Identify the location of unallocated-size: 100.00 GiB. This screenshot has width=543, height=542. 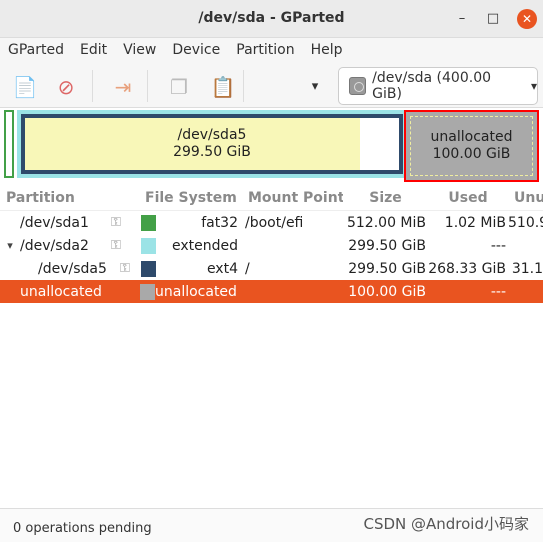
(471, 154).